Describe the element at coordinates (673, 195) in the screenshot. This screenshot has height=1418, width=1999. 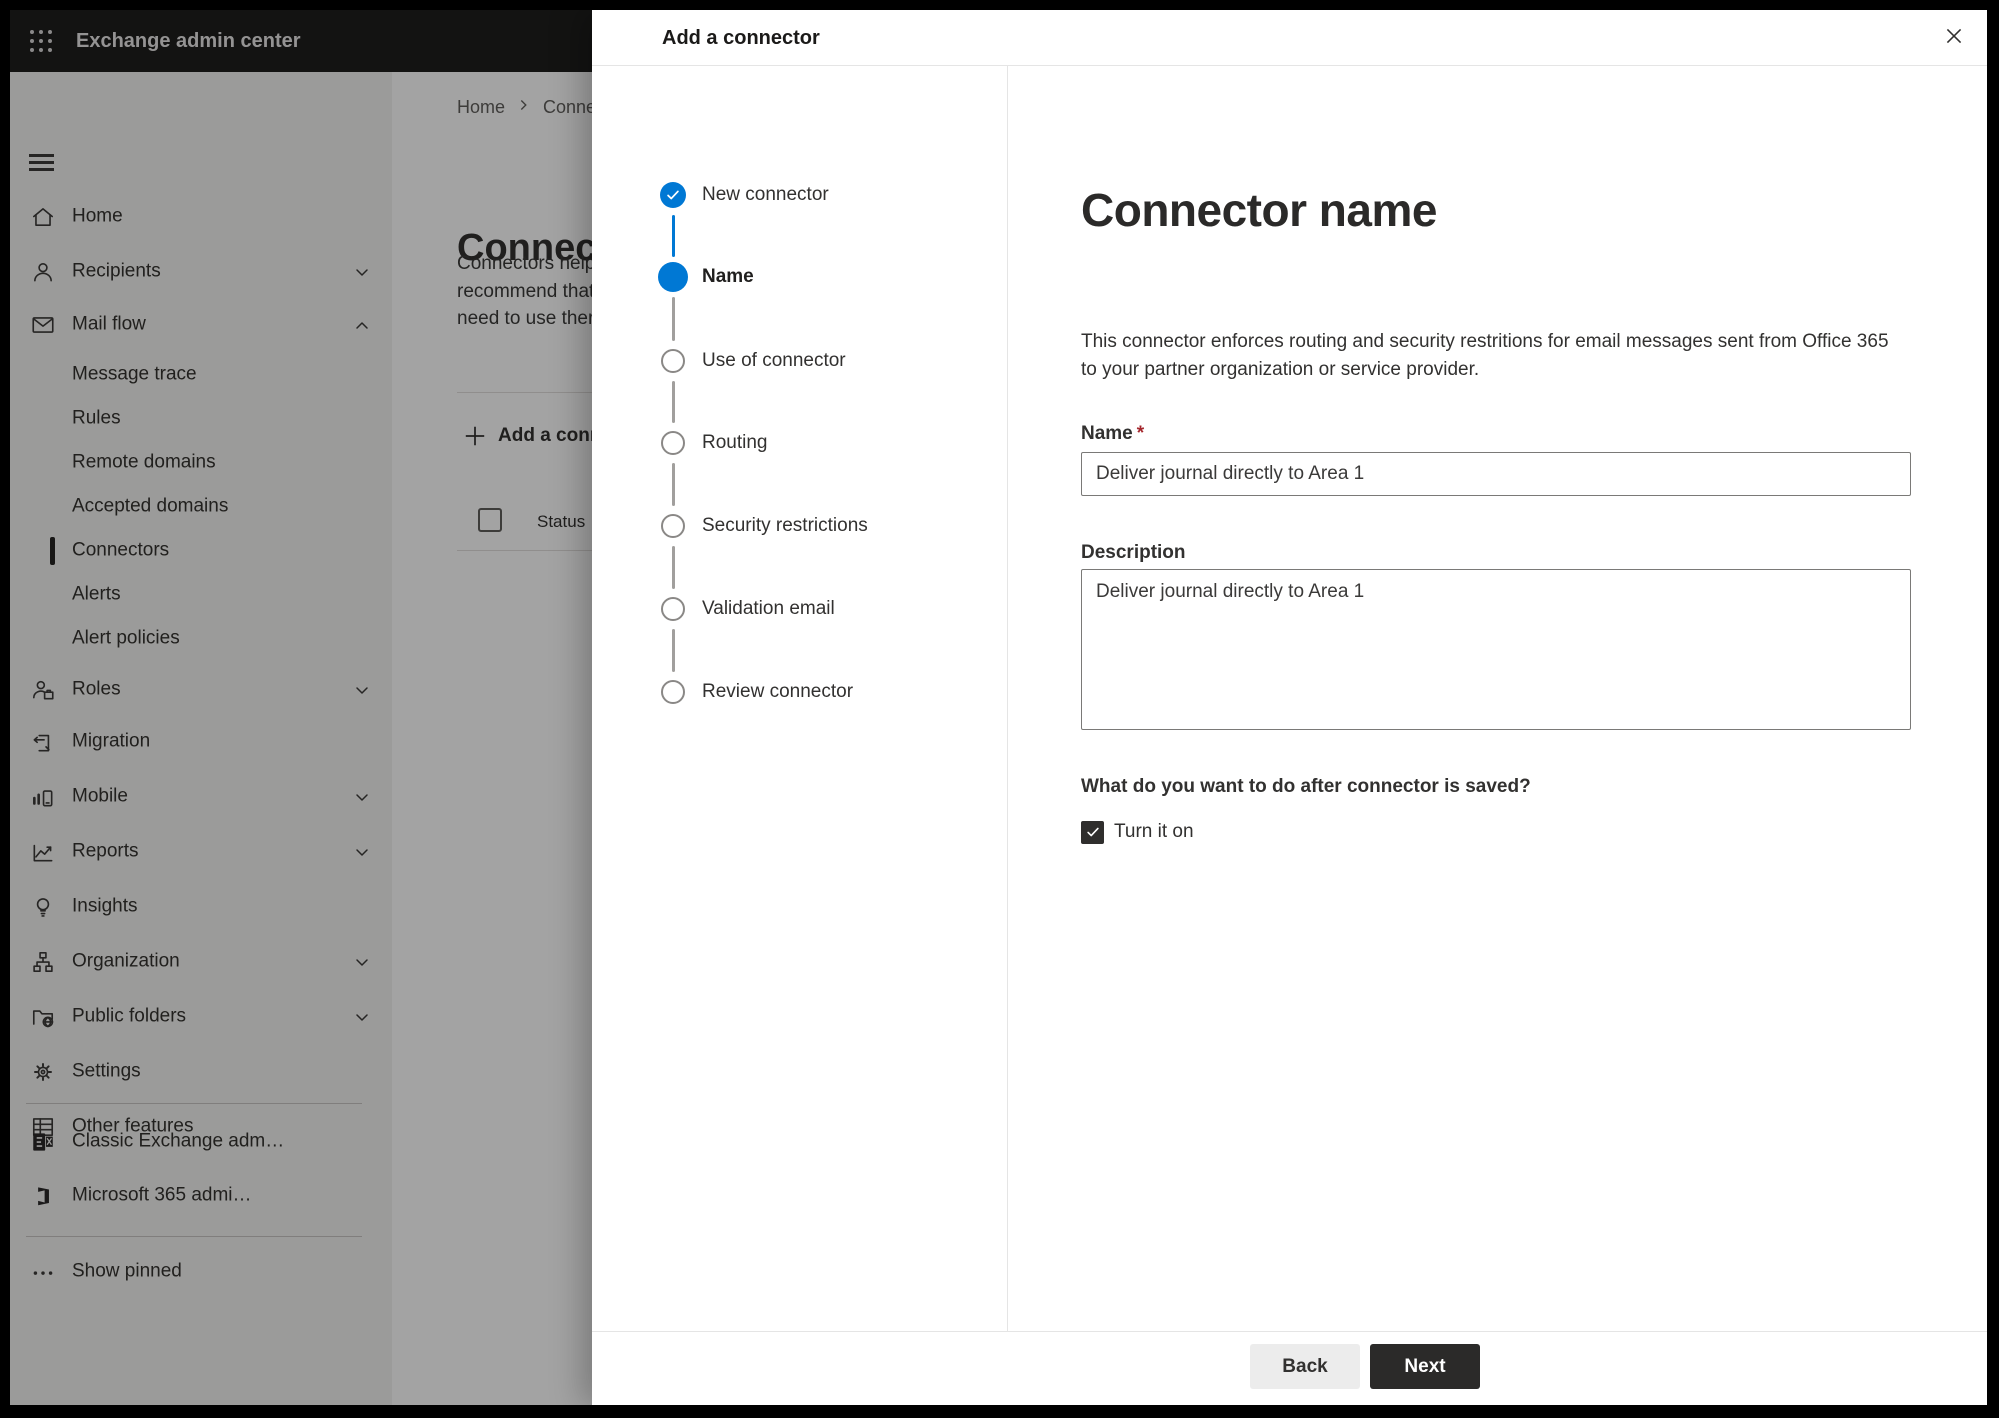
I see `step-completed-icon` at that location.